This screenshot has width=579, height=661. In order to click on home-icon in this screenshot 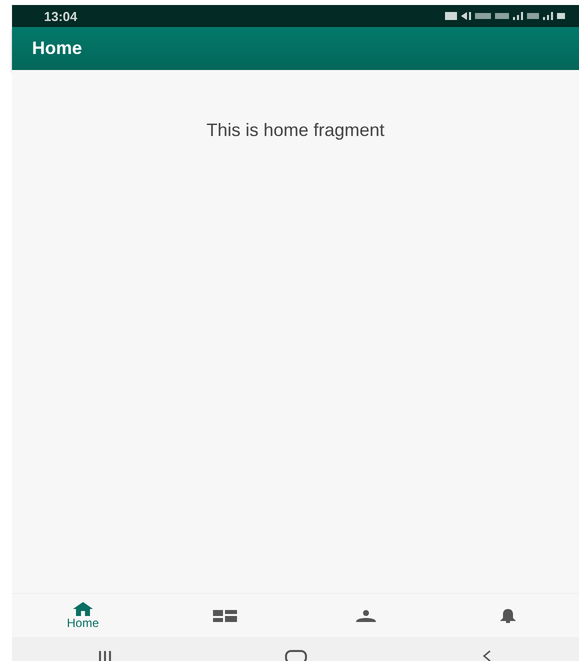, I will do `click(82, 609)`.